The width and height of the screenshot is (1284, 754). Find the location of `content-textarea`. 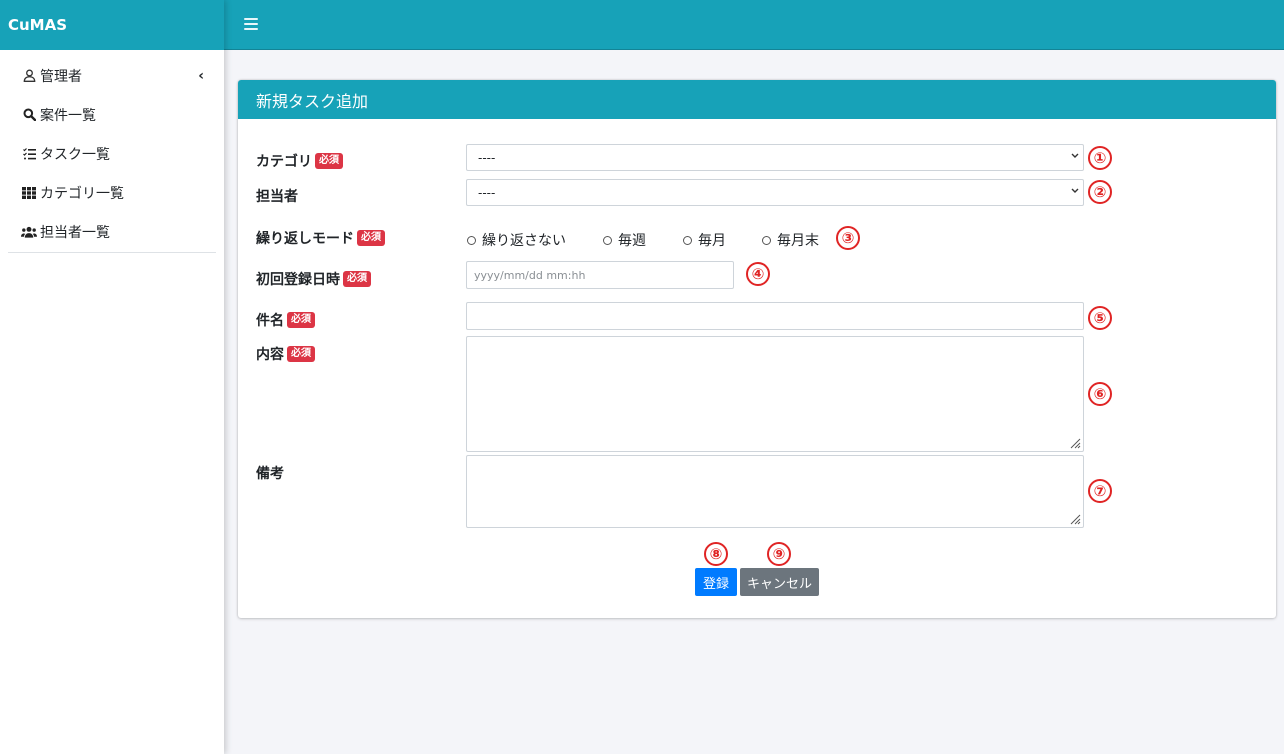

content-textarea is located at coordinates (775, 394).